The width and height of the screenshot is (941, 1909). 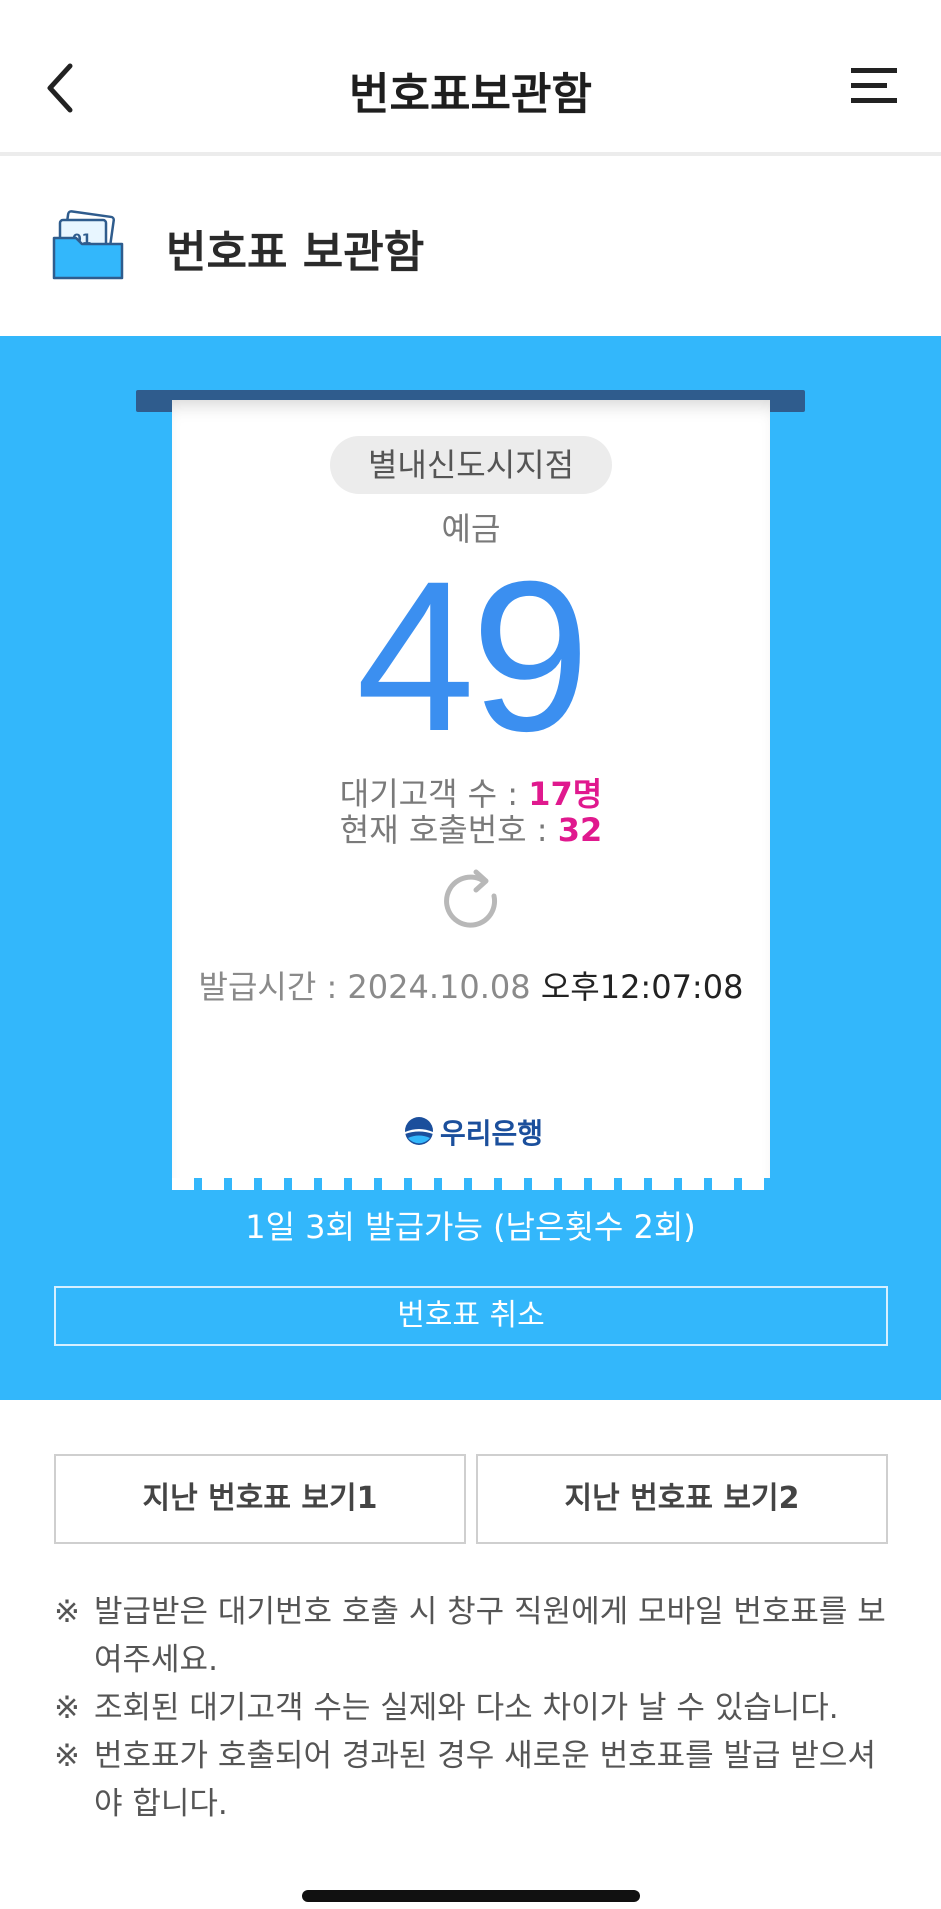 What do you see at coordinates (419, 1131) in the screenshot?
I see `woori-bank-logo-icon` at bounding box center [419, 1131].